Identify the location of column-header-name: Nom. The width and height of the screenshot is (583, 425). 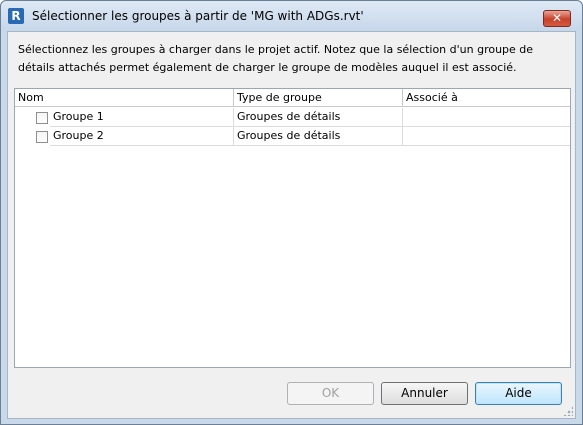
(124, 98).